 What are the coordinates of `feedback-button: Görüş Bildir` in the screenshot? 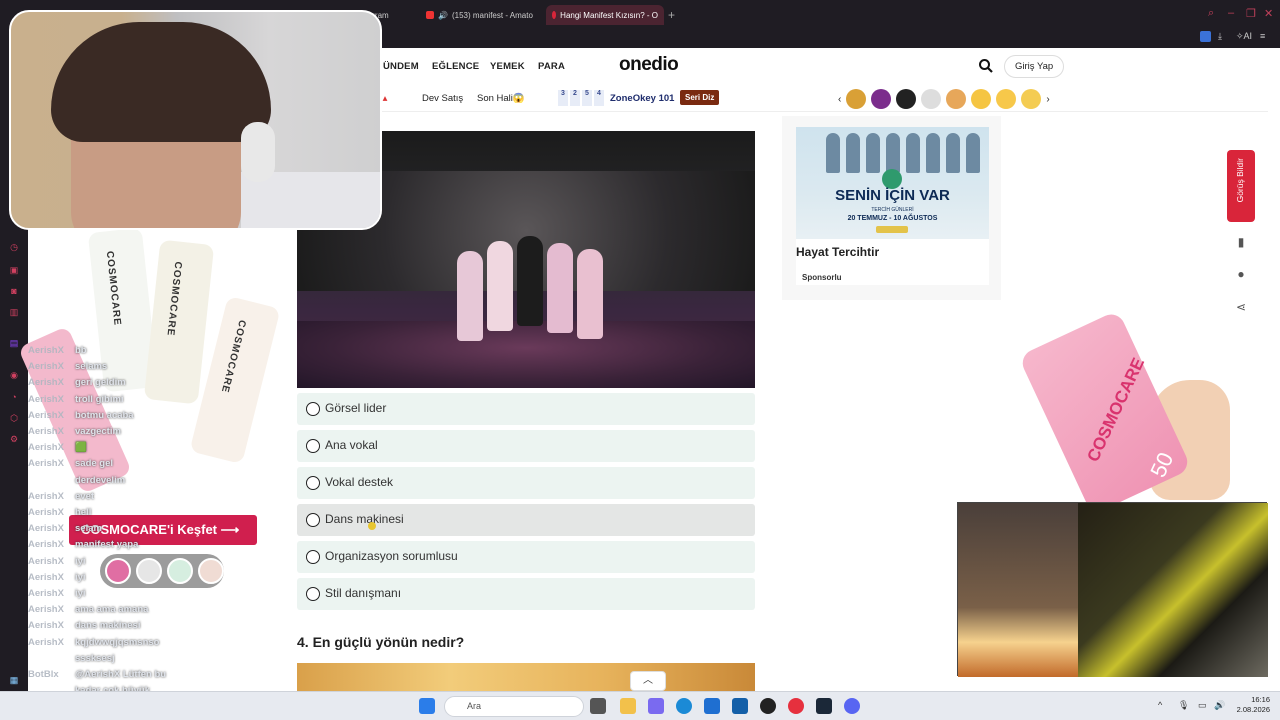 It's located at (1241, 186).